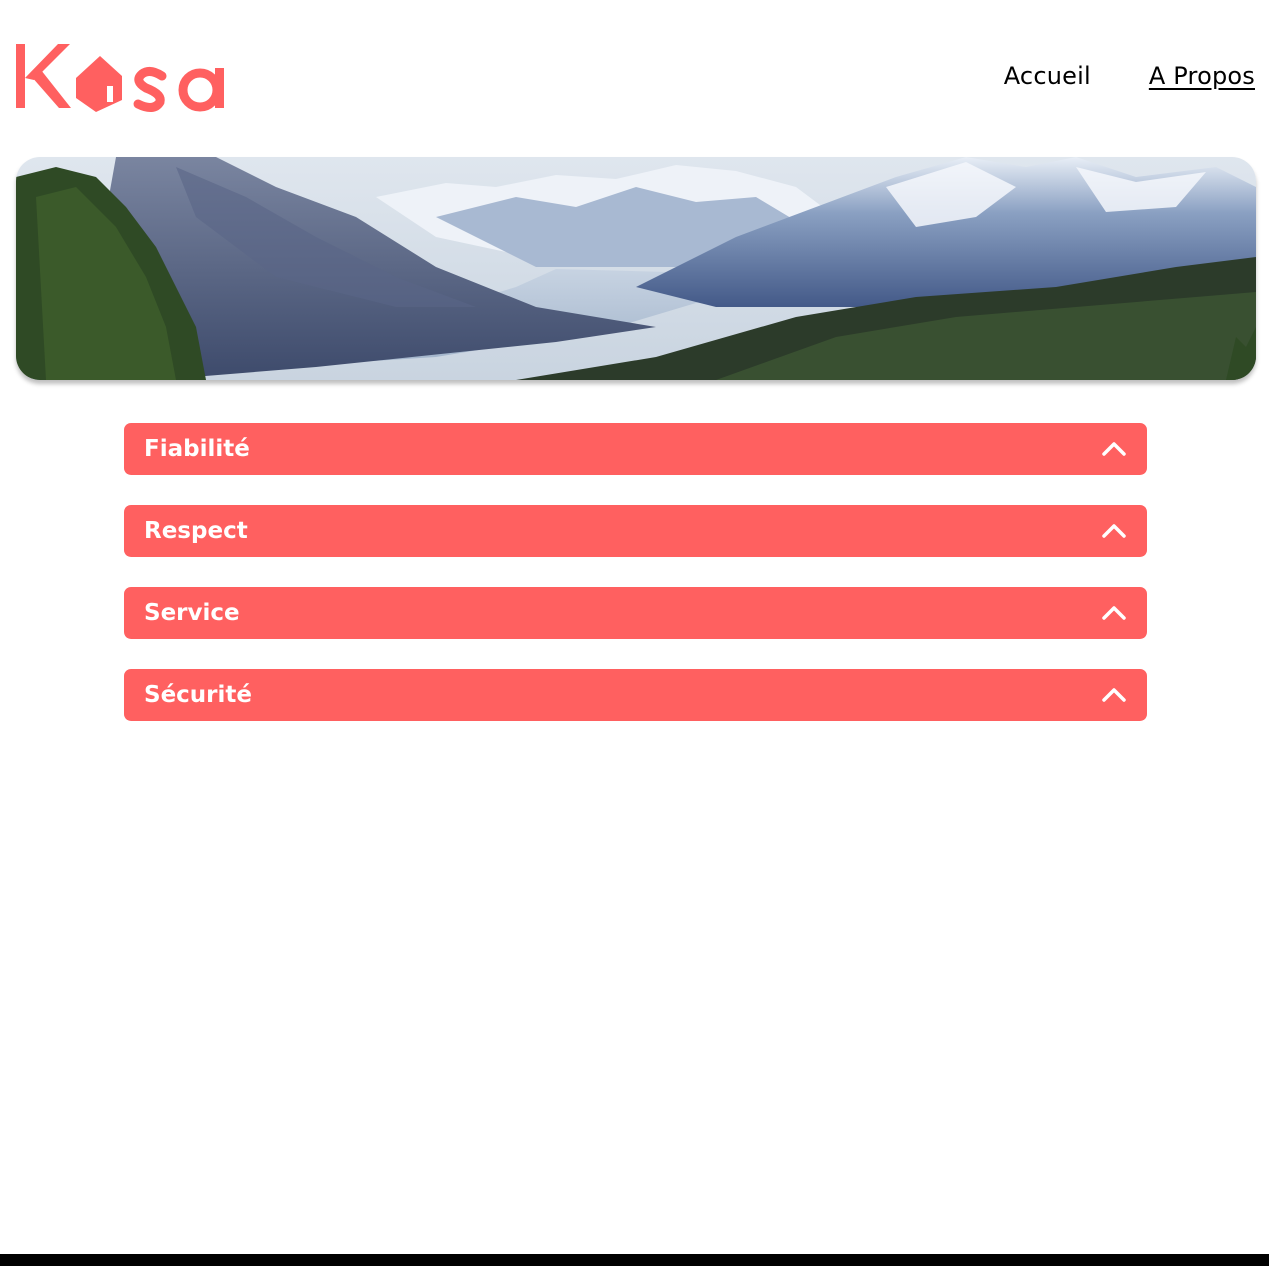  I want to click on collapse-fiabilite: Fiabilité, so click(635, 449).